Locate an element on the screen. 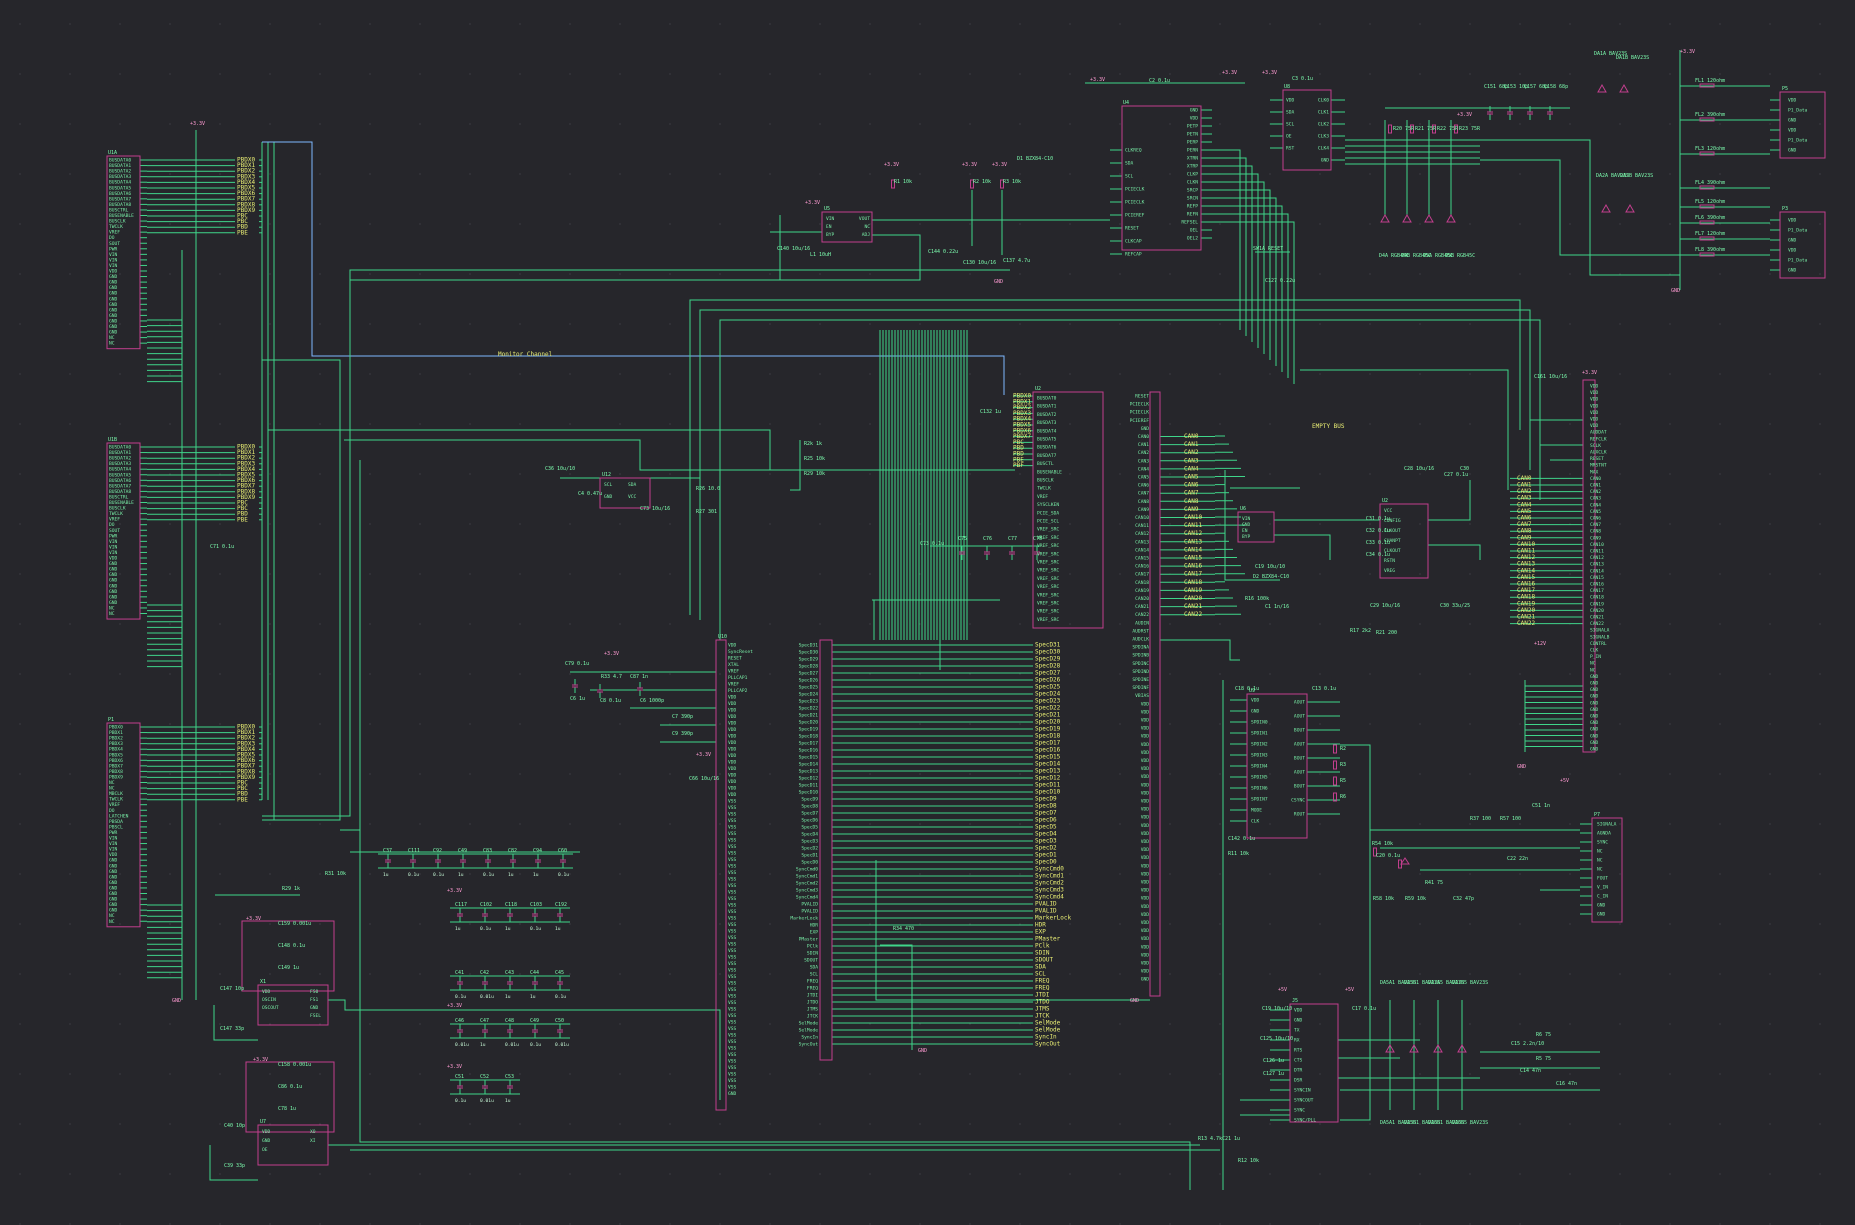 The width and height of the screenshot is (1855, 1225). led-symbol is located at coordinates (1407, 218).